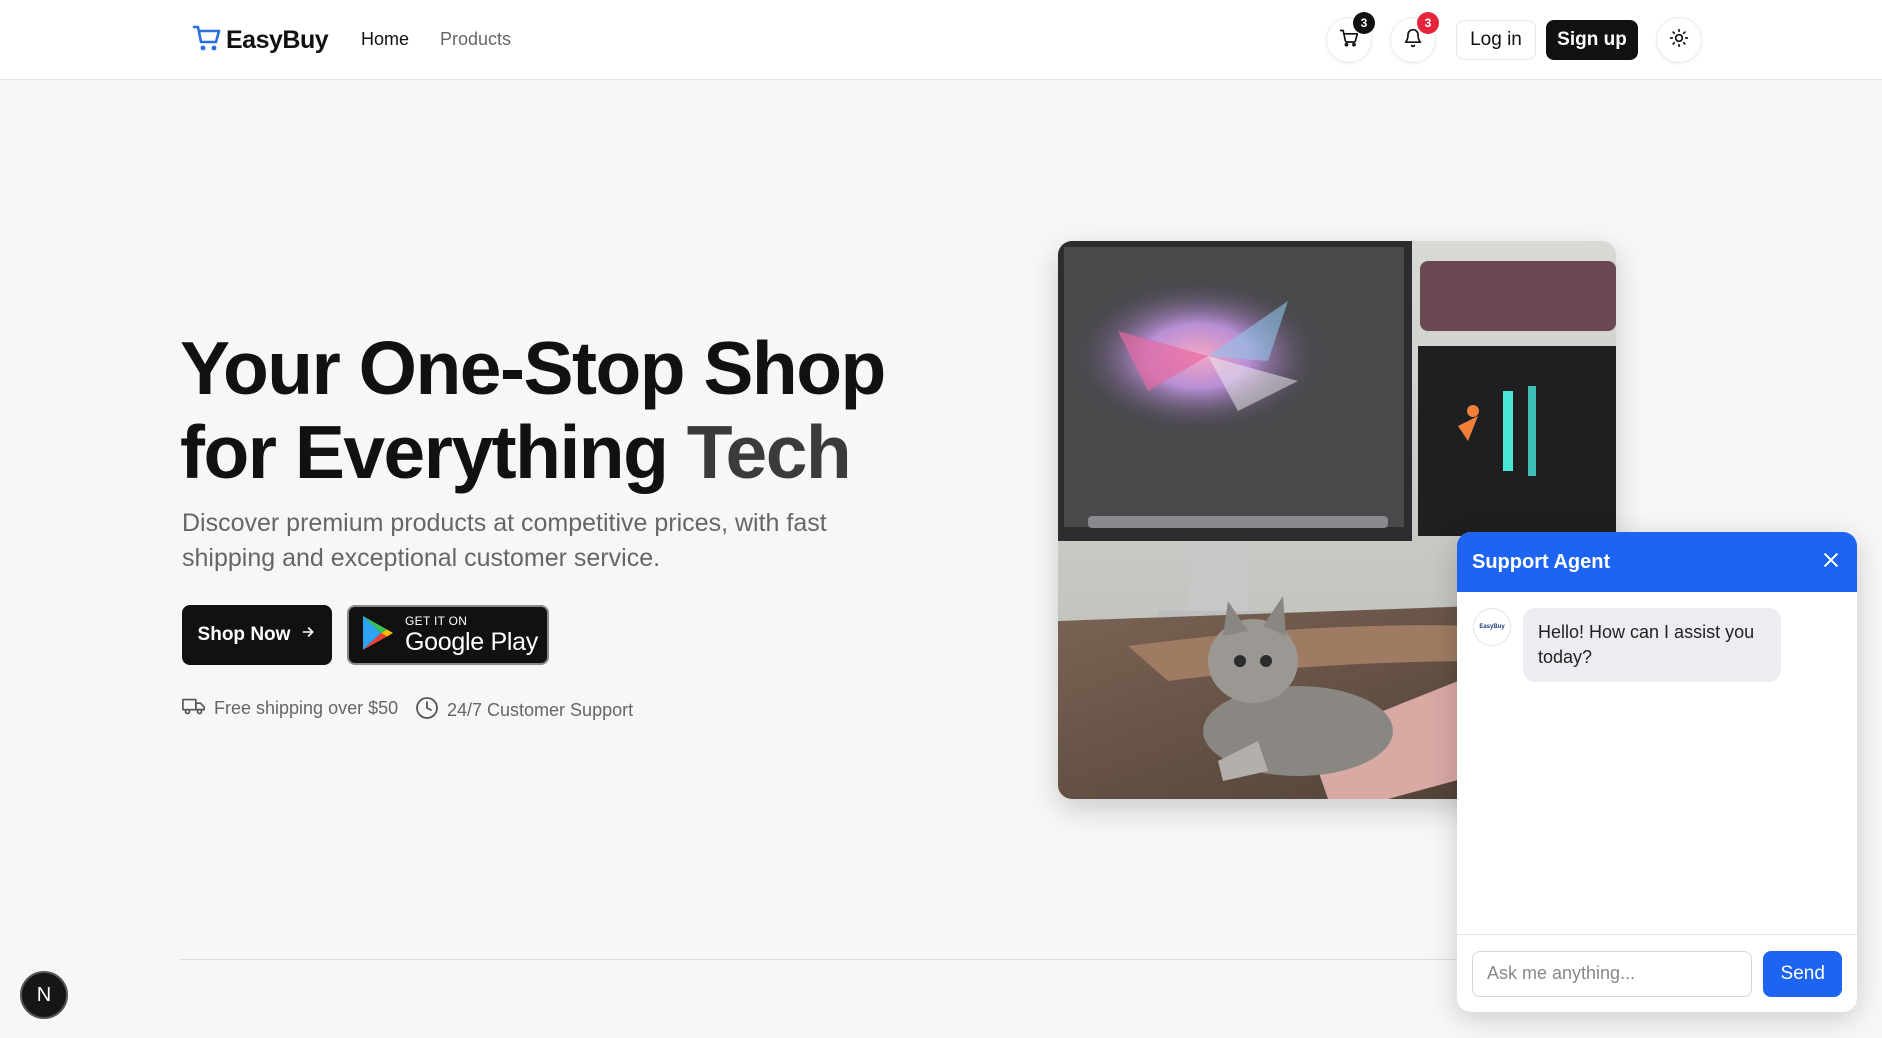 The height and width of the screenshot is (1038, 1882). I want to click on hero-title: Your One-Stop Shop for Everything Tech, so click(540, 410).